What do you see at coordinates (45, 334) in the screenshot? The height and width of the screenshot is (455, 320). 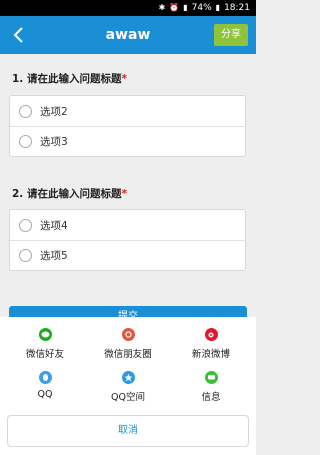 I see `wechat-icon` at bounding box center [45, 334].